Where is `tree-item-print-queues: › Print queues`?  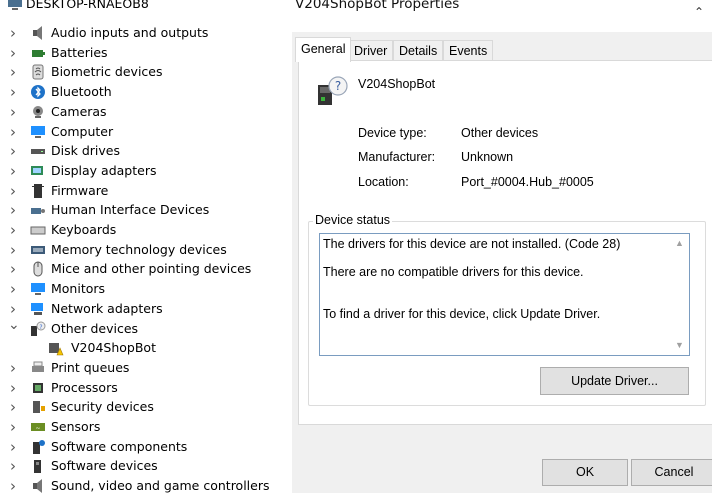 tree-item-print-queues: › Print queues is located at coordinates (143, 368).